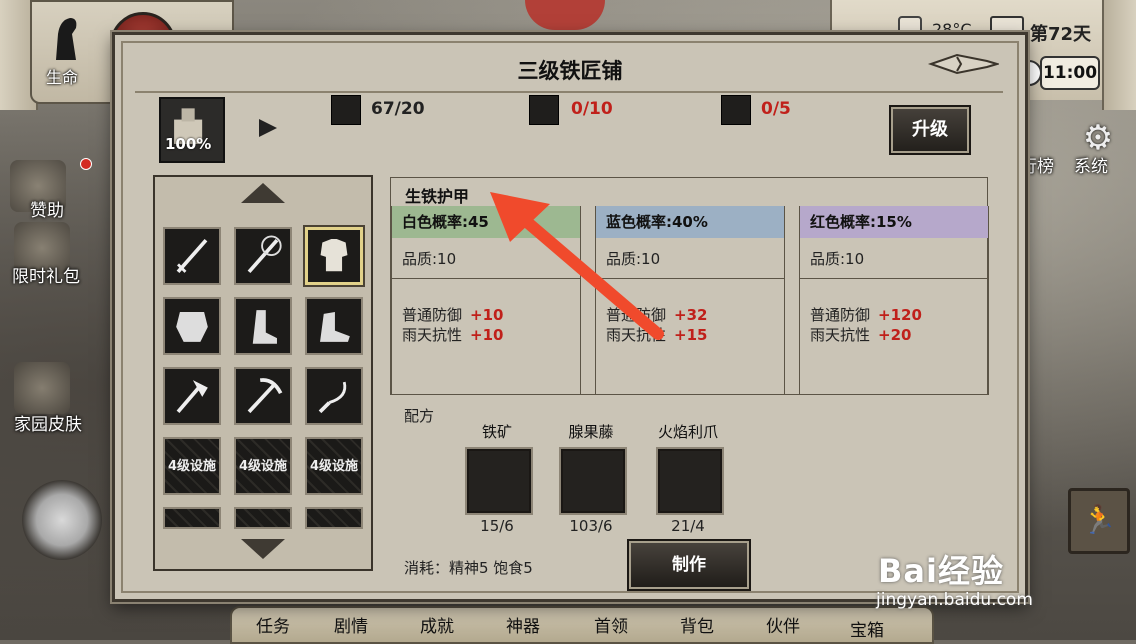  What do you see at coordinates (591, 526) in the screenshot?
I see `material-count: 103/6` at bounding box center [591, 526].